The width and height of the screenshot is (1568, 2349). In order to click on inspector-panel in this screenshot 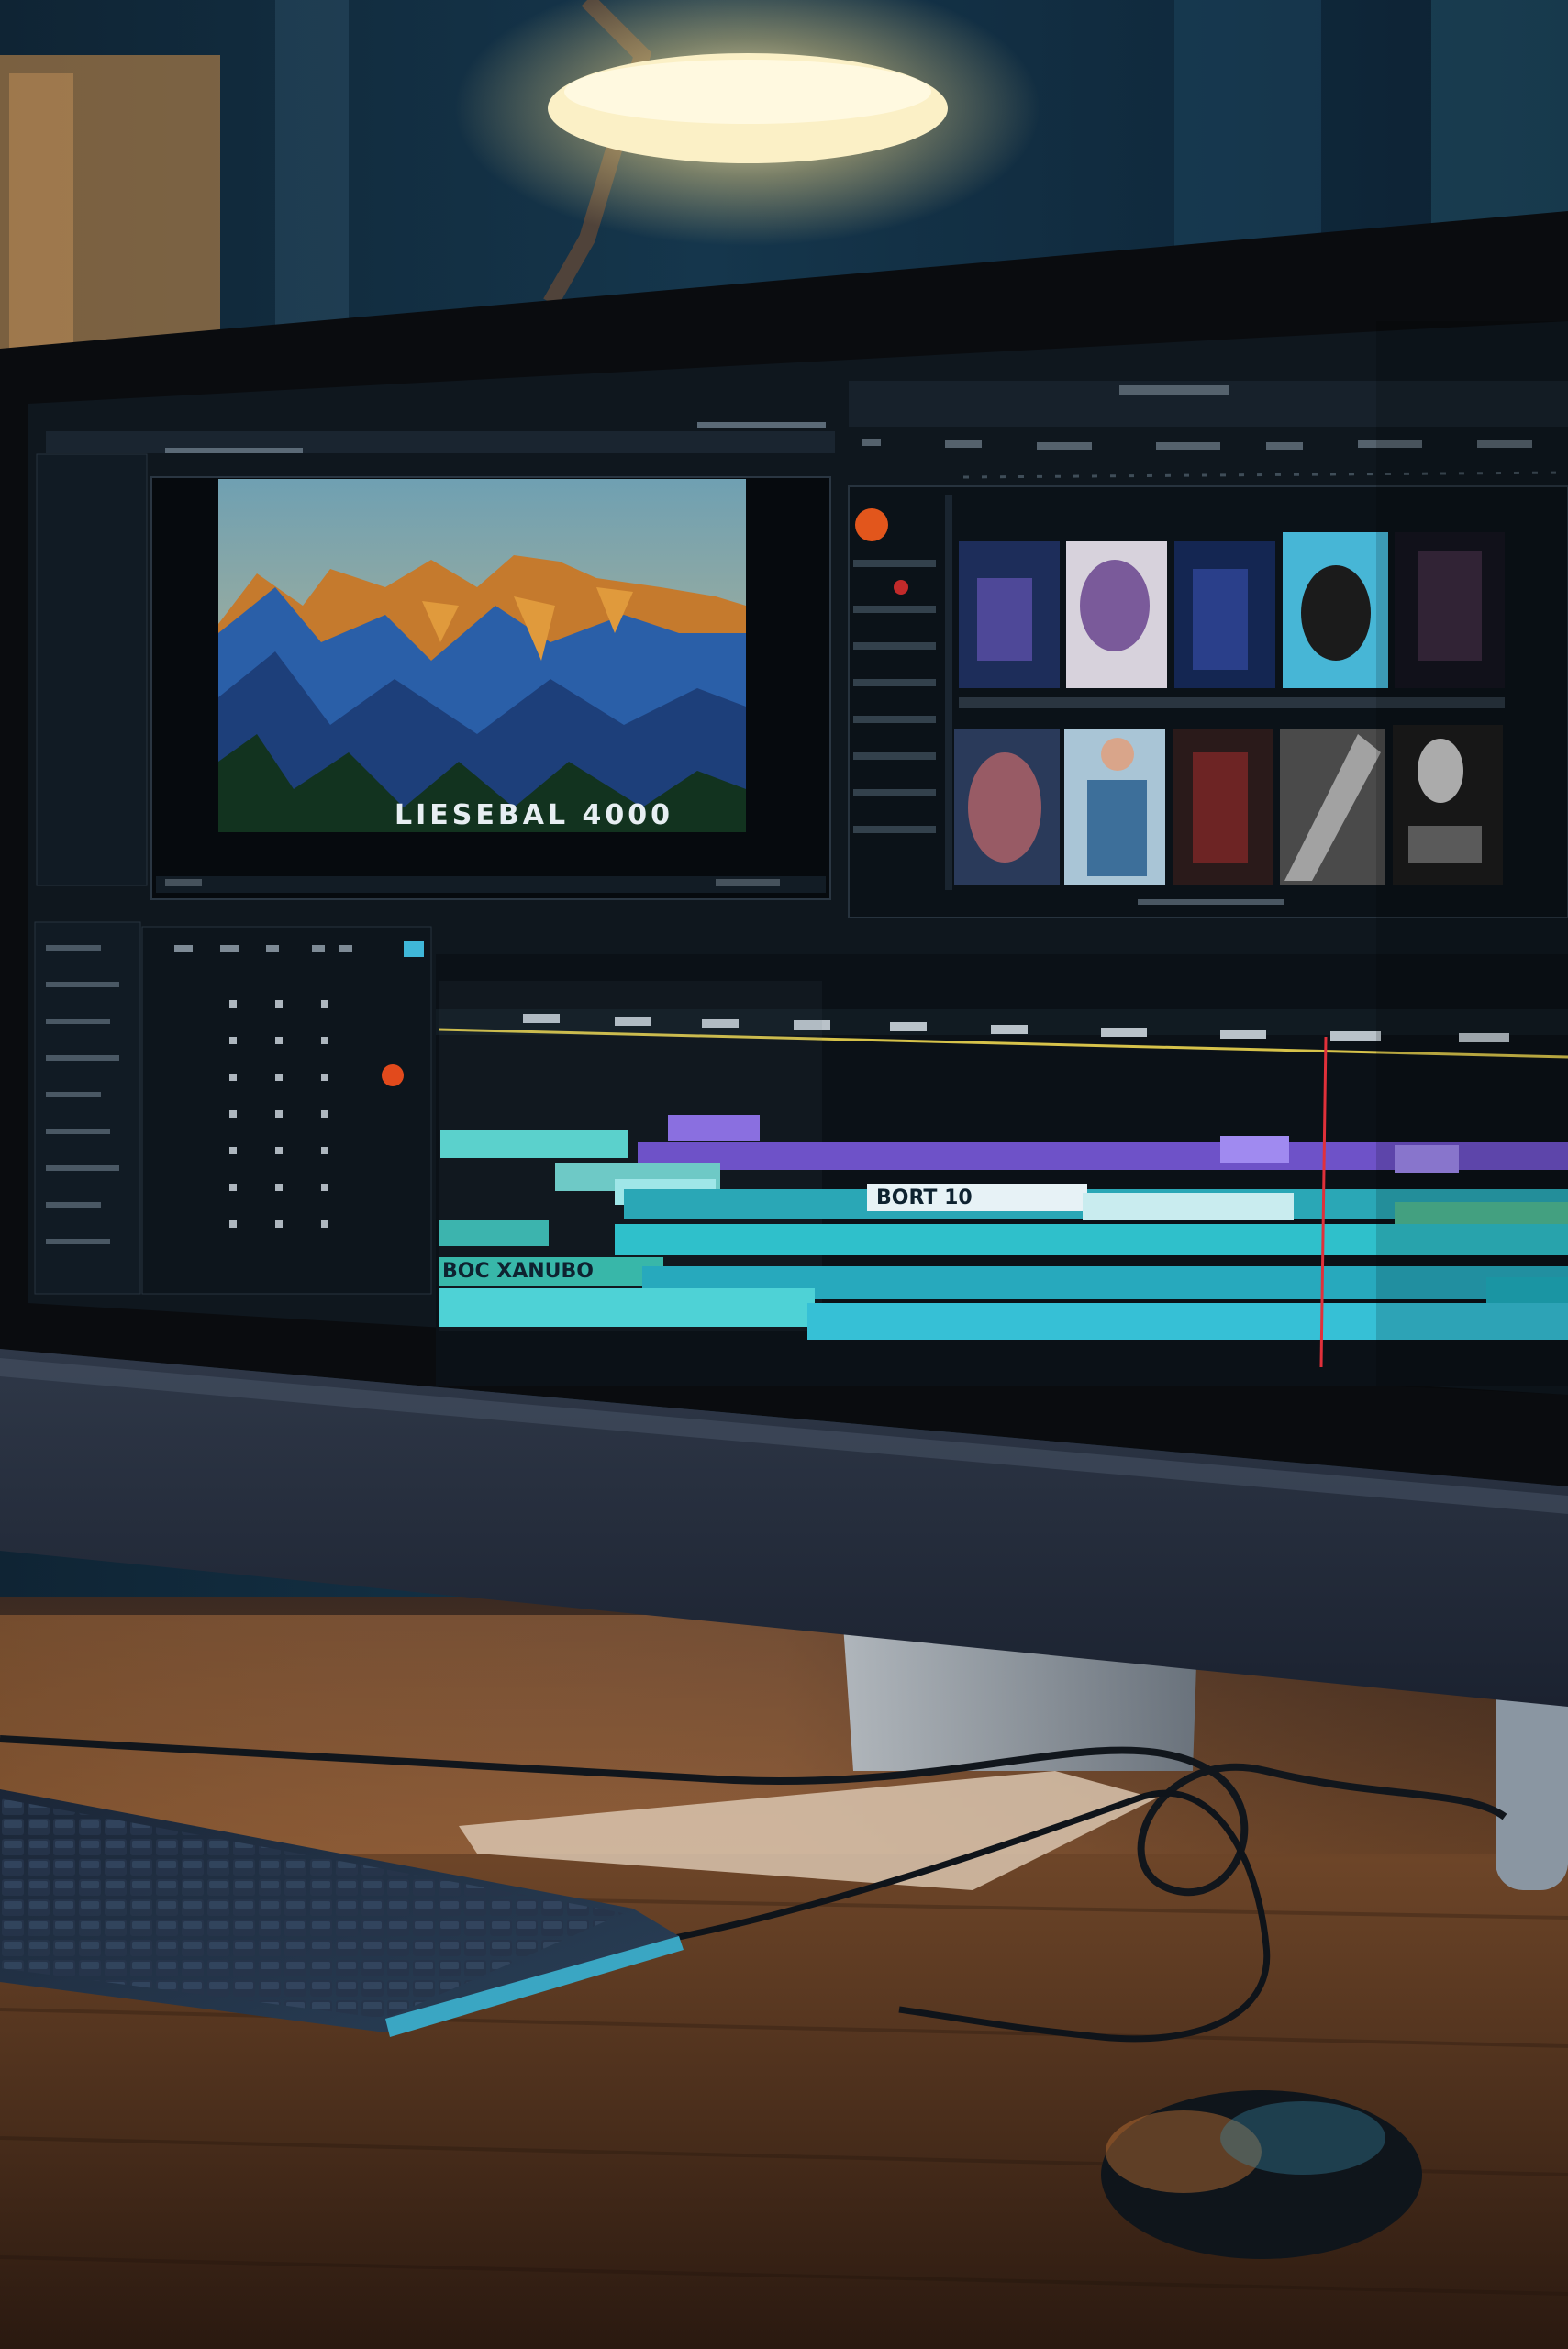, I will do `click(87, 1108)`.